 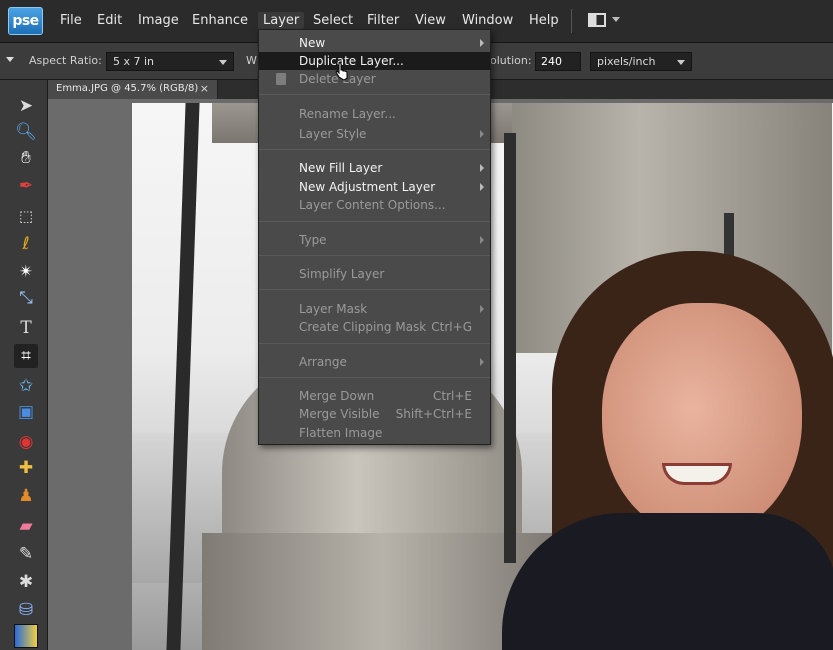 What do you see at coordinates (26, 328) in the screenshot?
I see `type-tool-icon: T` at bounding box center [26, 328].